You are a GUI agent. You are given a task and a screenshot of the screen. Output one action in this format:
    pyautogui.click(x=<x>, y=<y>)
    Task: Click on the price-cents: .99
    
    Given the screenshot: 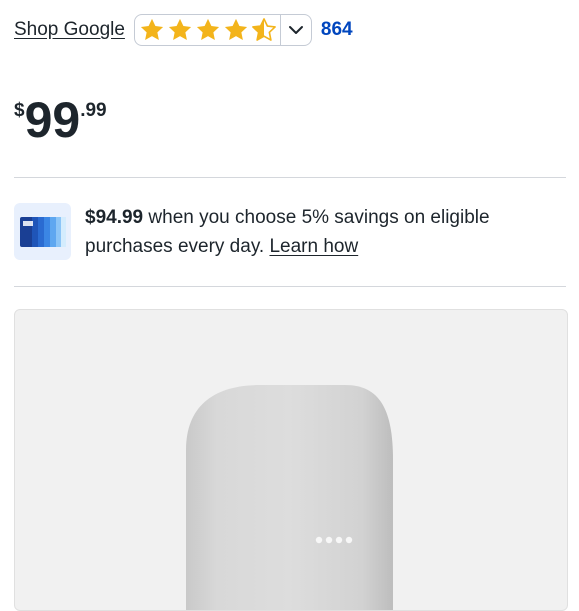 What is the action you would take?
    pyautogui.click(x=93, y=110)
    